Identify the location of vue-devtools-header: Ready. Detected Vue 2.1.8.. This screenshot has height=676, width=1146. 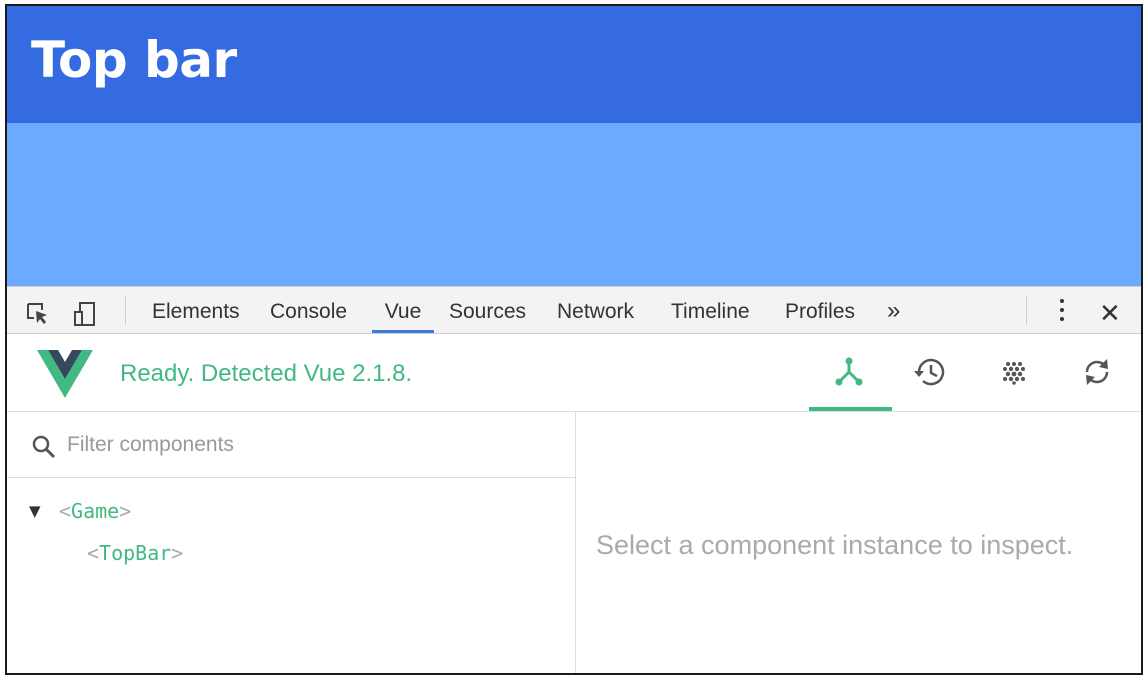
(574, 373).